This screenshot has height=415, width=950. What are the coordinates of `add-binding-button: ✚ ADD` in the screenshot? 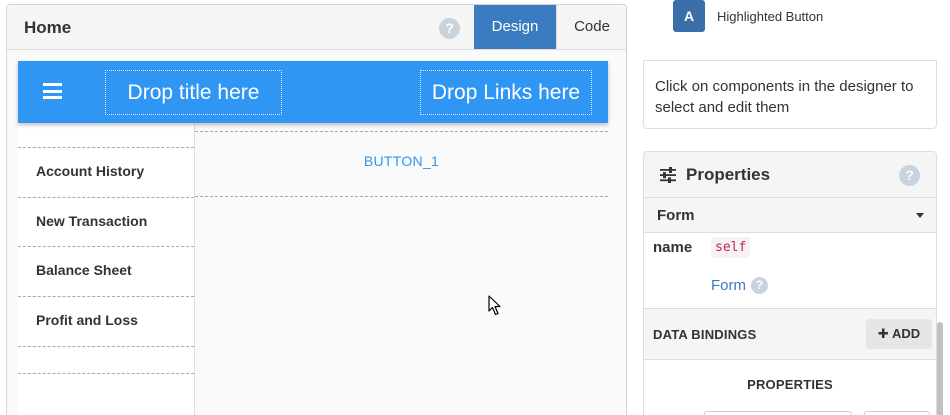 It's located at (899, 334).